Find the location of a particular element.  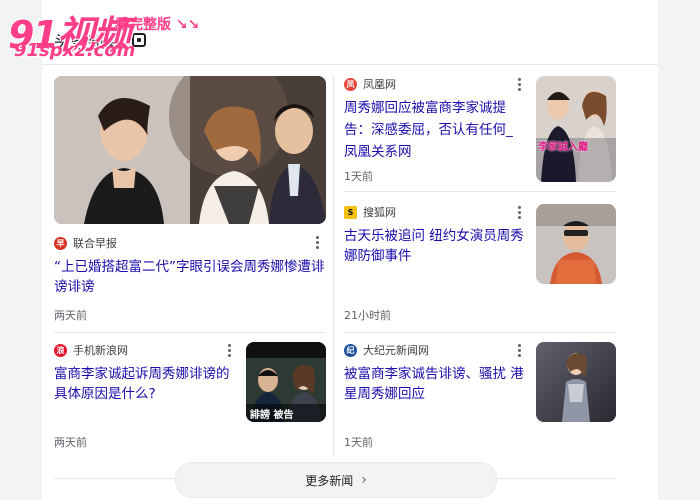

ifeng-icon: 凤 is located at coordinates (350, 84).